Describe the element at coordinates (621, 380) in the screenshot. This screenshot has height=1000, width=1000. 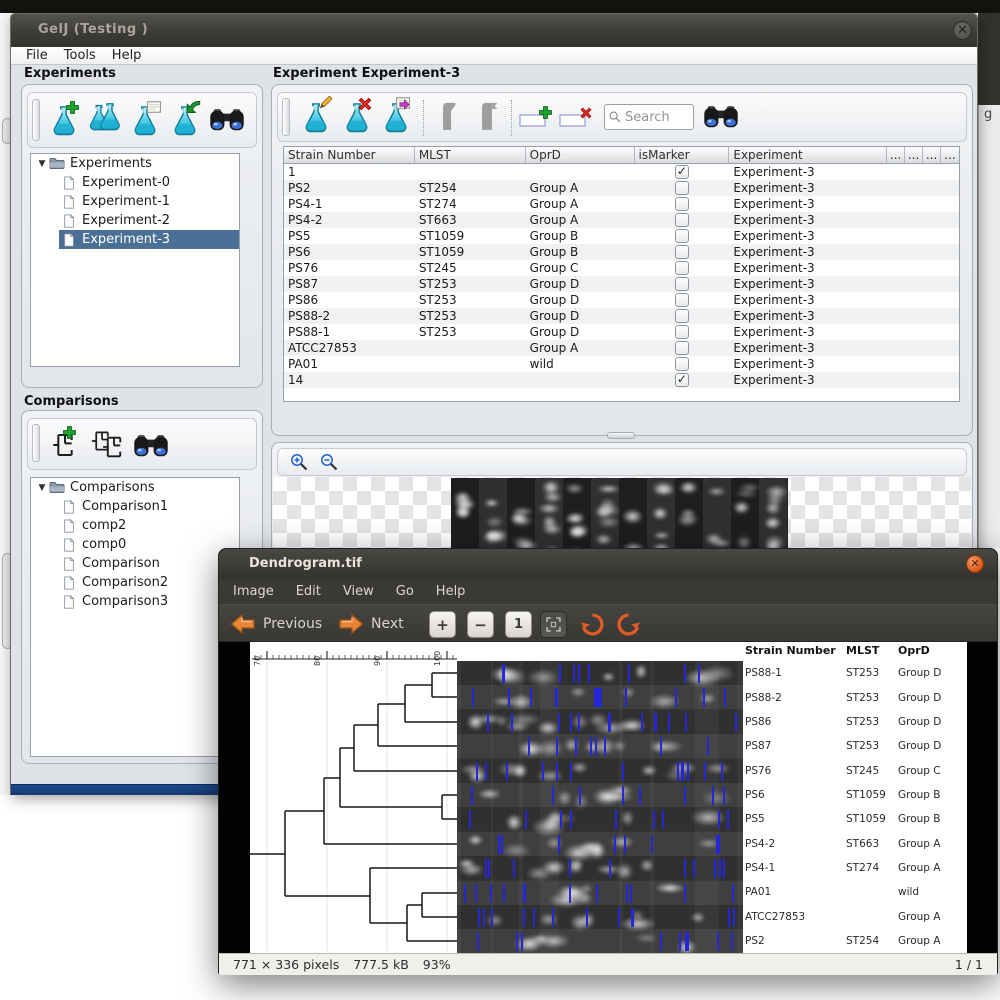
I see `table-row: 14 Experiment-3` at that location.